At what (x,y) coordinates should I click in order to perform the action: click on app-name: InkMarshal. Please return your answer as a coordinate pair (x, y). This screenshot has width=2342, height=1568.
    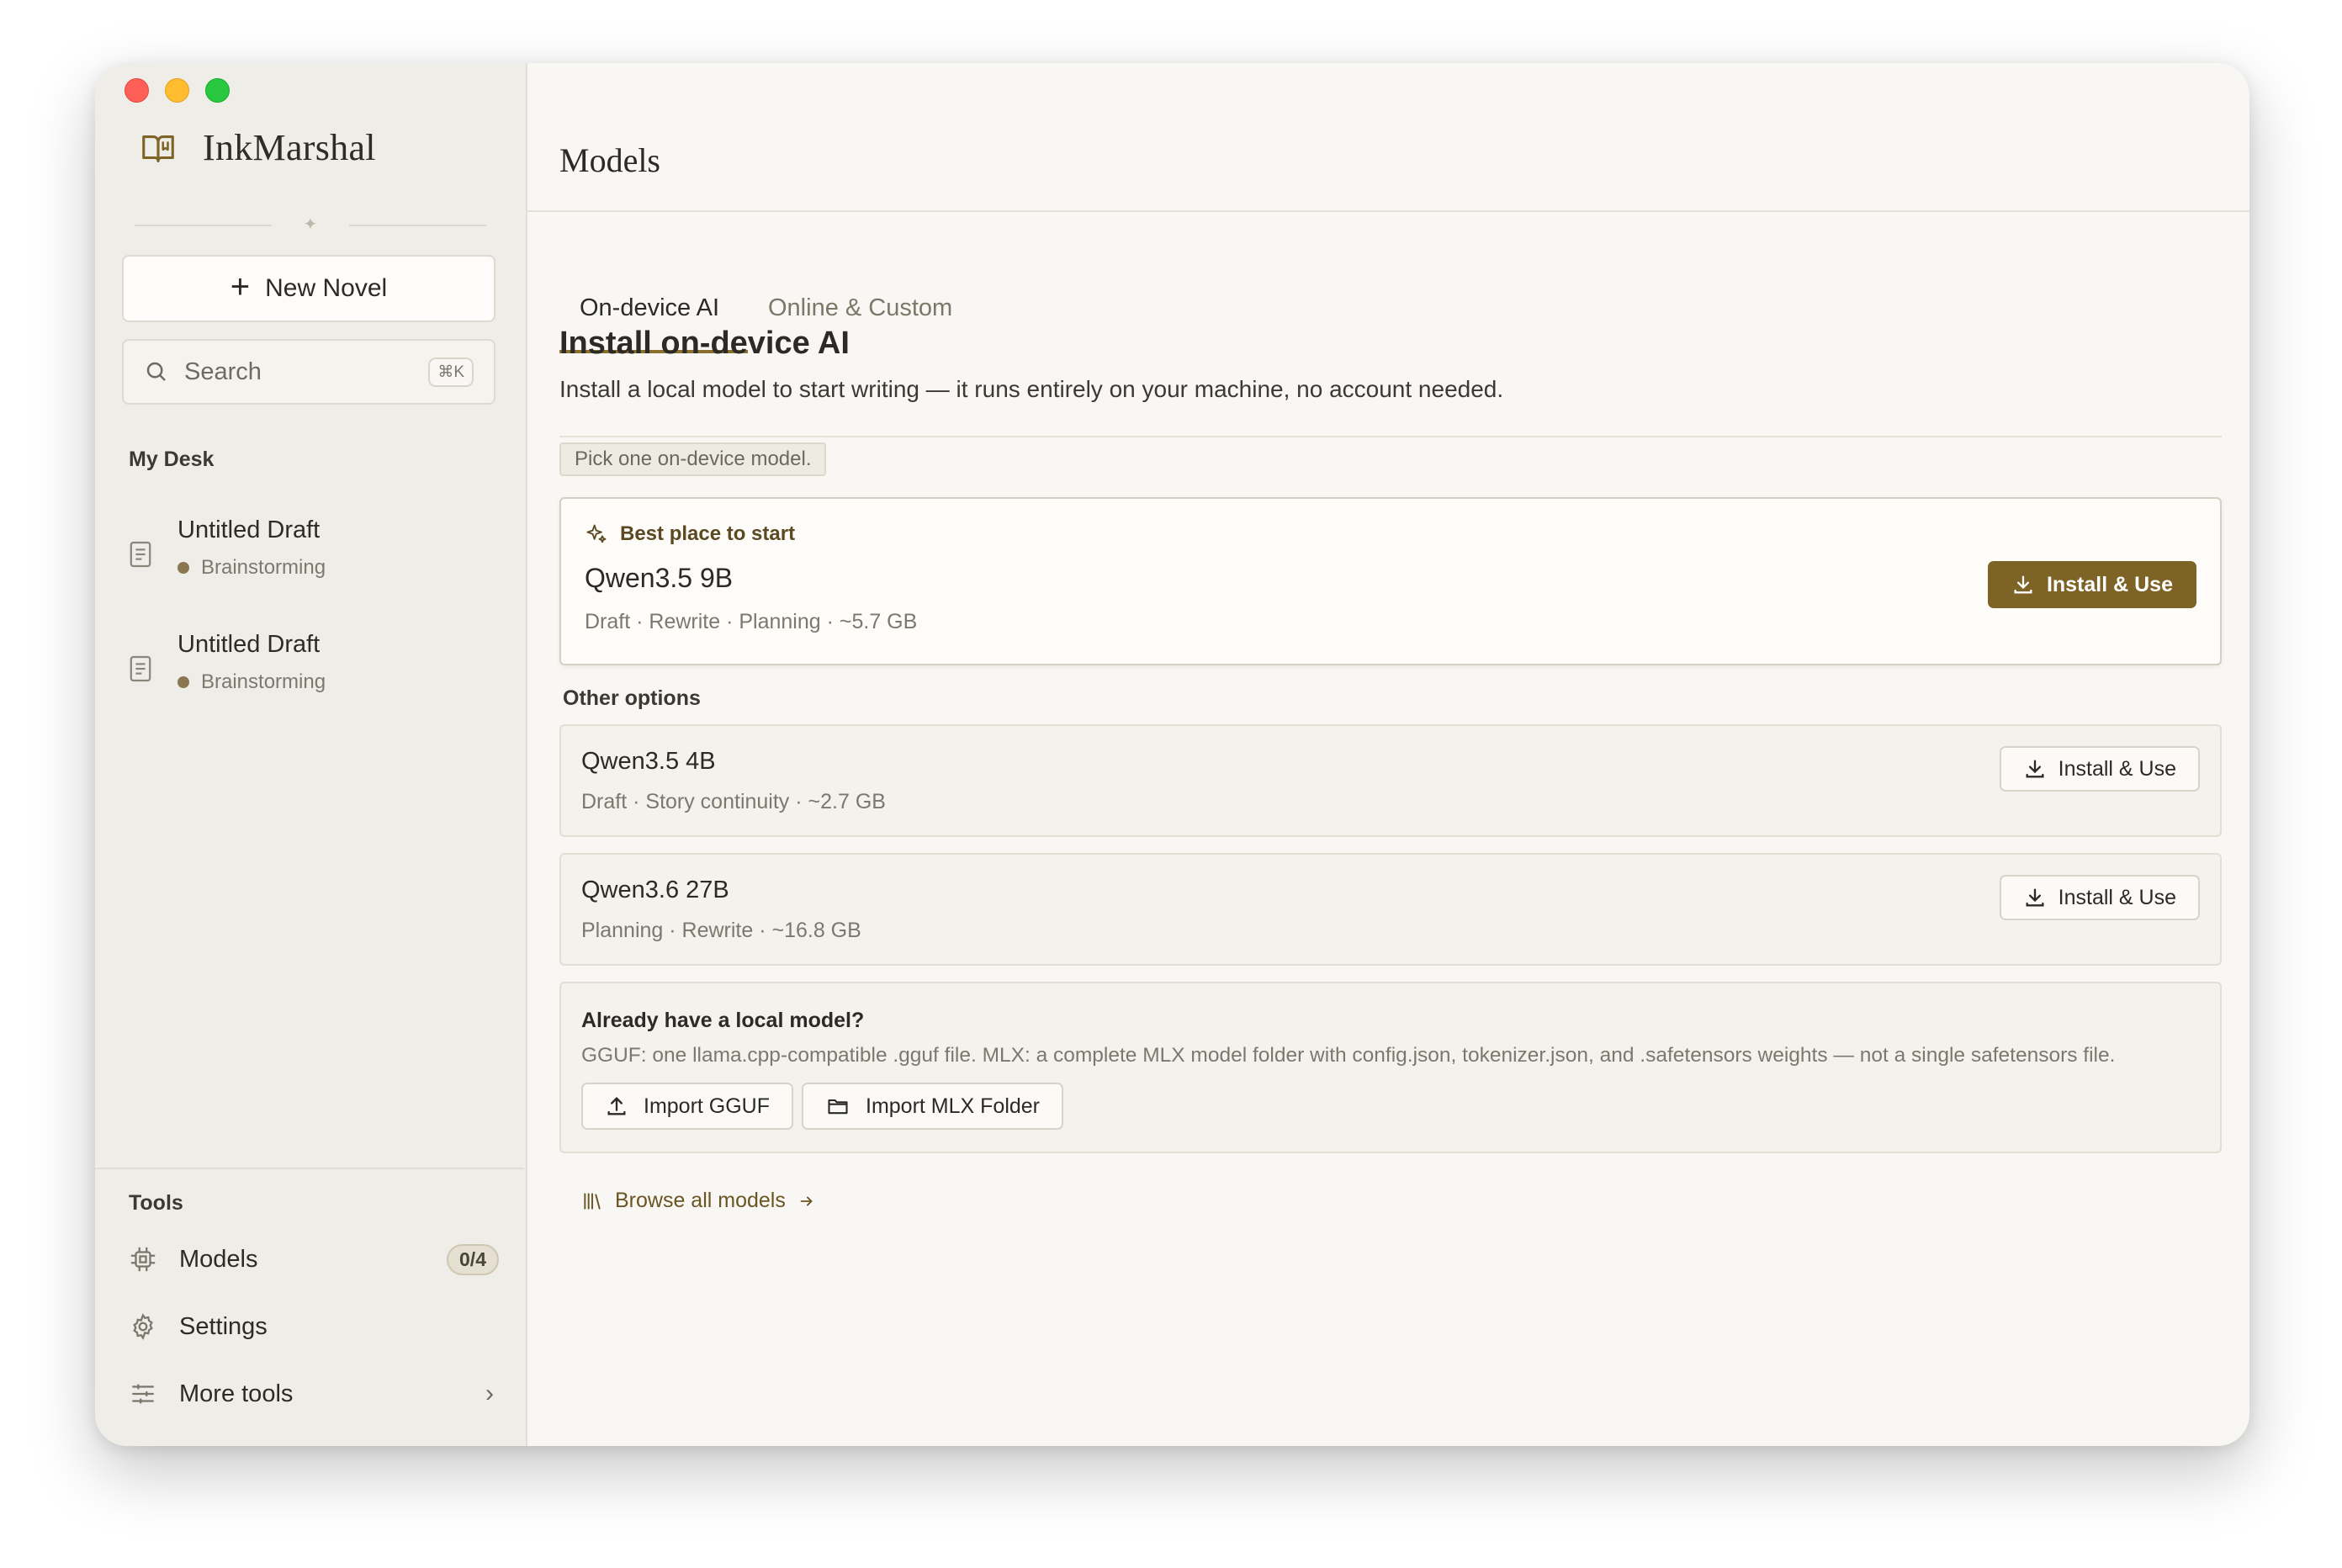
    Looking at the image, I should click on (290, 147).